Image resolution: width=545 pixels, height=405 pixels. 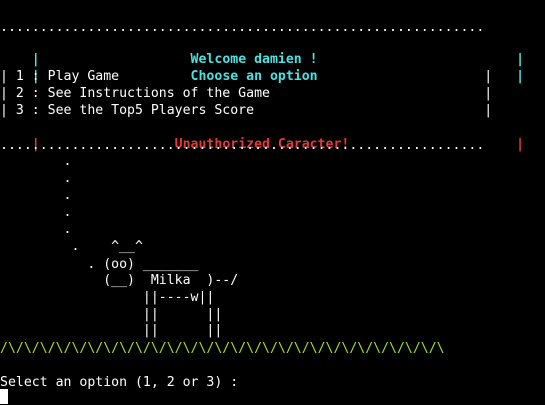 What do you see at coordinates (119, 280) in the screenshot?
I see `cow-art-line-8: (__) Milka )--/` at bounding box center [119, 280].